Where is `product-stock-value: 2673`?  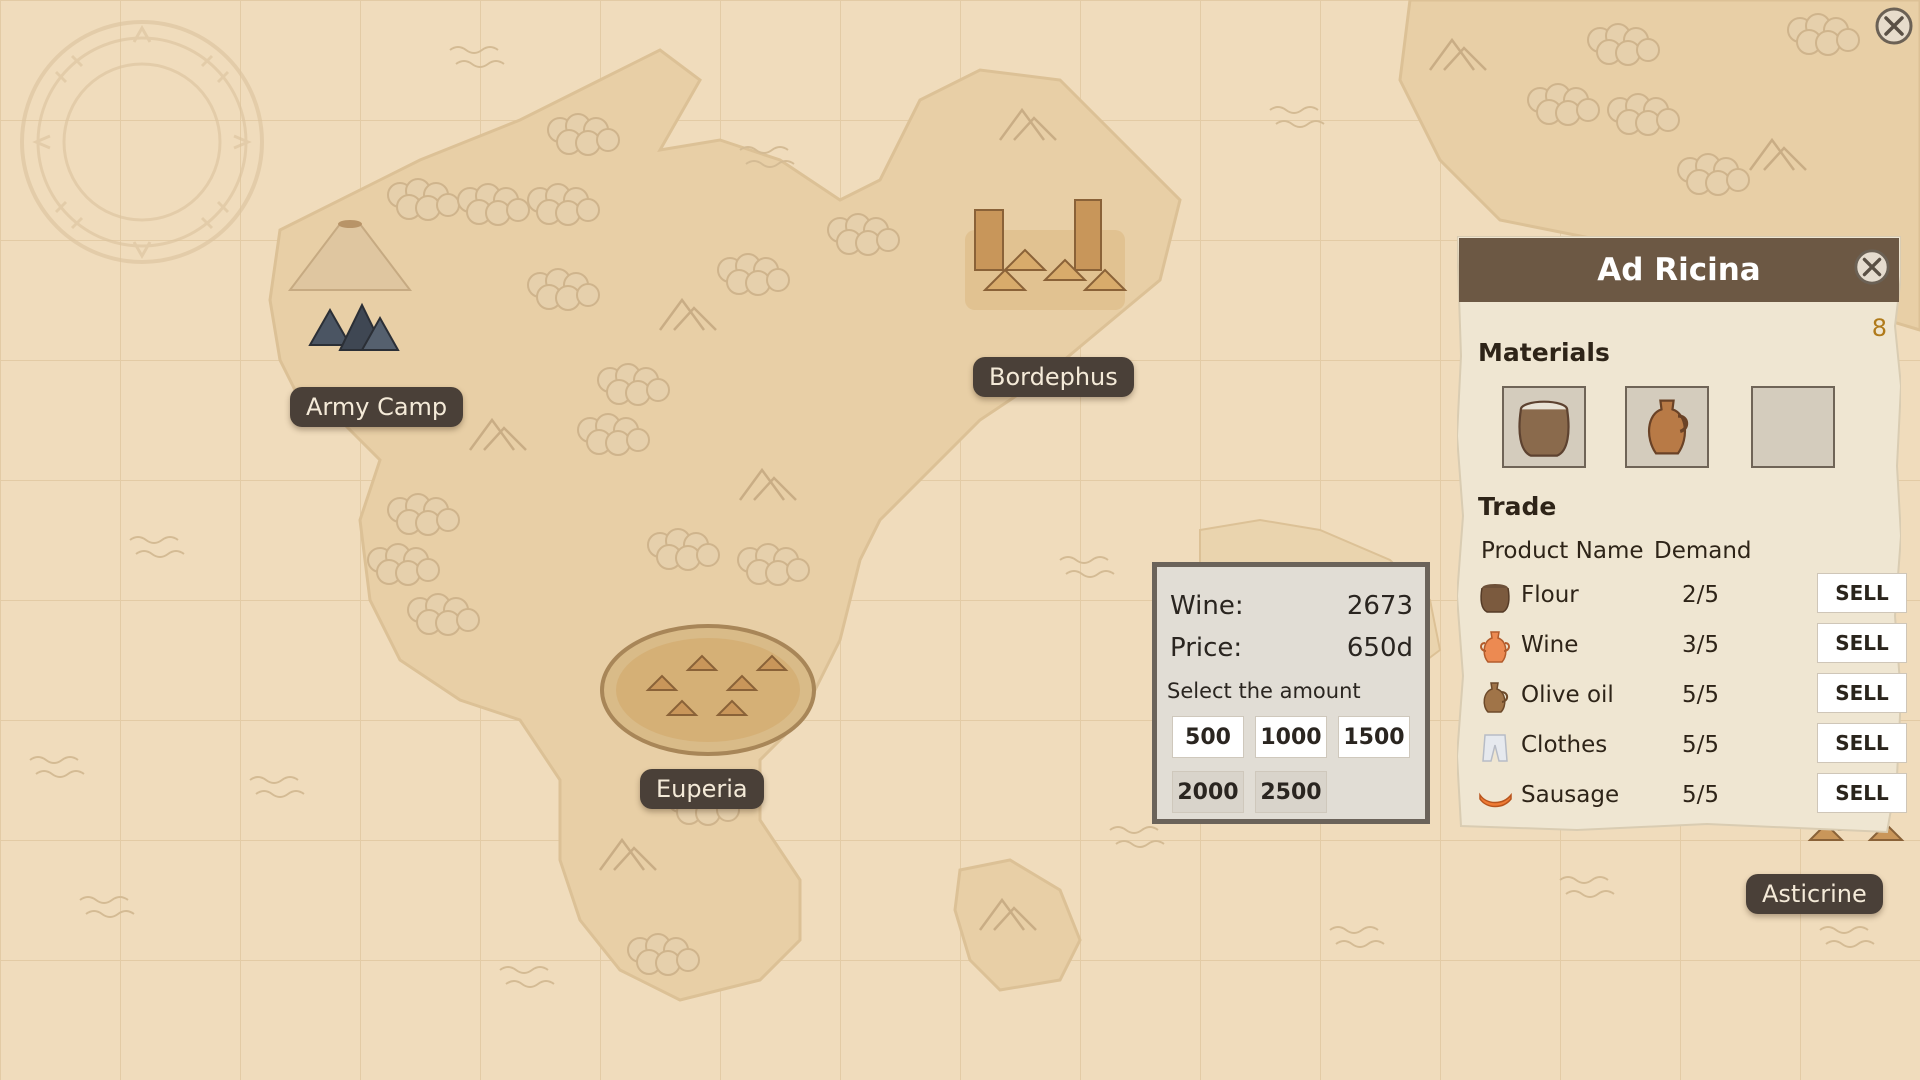 product-stock-value: 2673 is located at coordinates (1380, 606).